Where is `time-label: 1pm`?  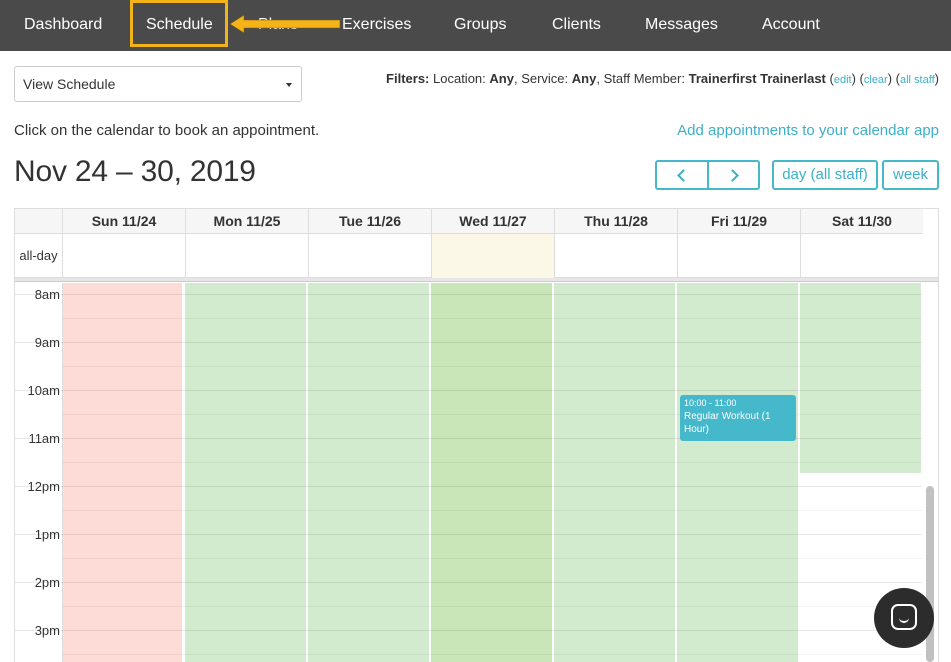
time-label: 1pm is located at coordinates (47, 534).